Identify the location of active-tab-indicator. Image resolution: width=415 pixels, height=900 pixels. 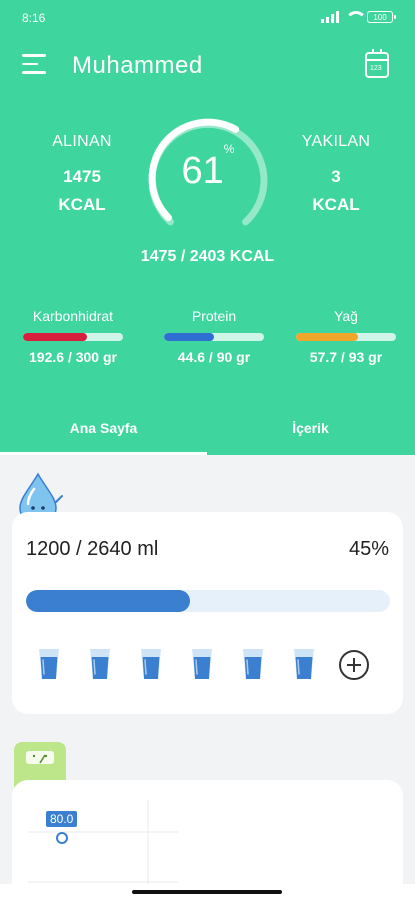
(103, 453).